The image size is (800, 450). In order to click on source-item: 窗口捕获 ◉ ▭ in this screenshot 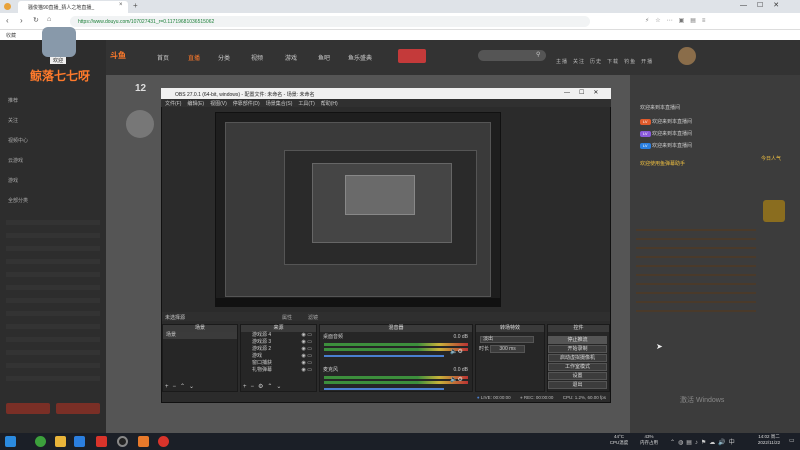, I will do `click(278, 363)`.